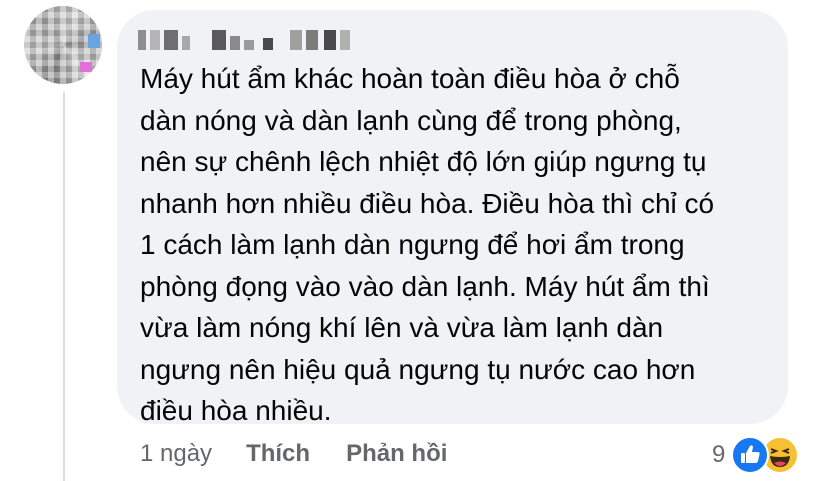  What do you see at coordinates (311, 454) in the screenshot?
I see `comment-actions: 1 ngày Thích Phản hồi` at bounding box center [311, 454].